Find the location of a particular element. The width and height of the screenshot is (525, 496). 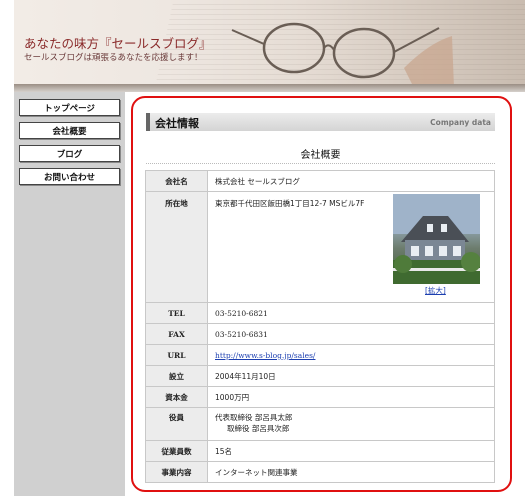

row-label: 役員 is located at coordinates (176, 424).